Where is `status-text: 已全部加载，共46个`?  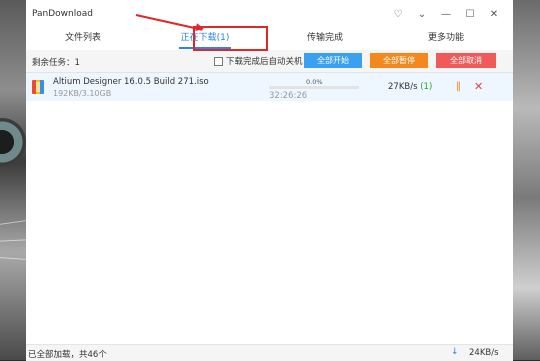
status-text: 已全部加载，共46个 is located at coordinates (67, 355).